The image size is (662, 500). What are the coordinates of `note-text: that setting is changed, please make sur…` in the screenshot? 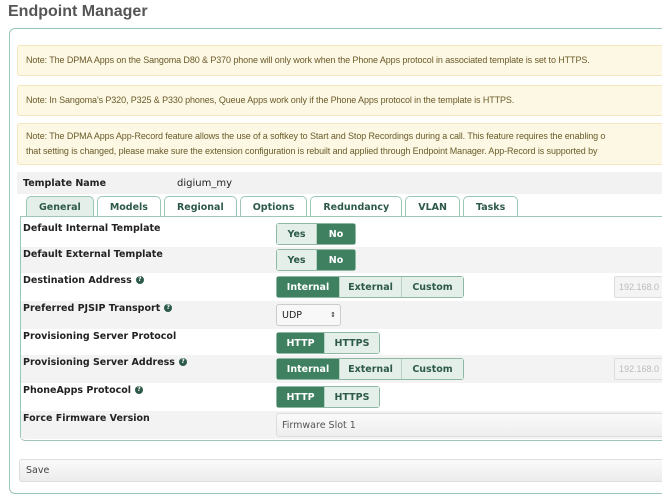 It's located at (312, 151).